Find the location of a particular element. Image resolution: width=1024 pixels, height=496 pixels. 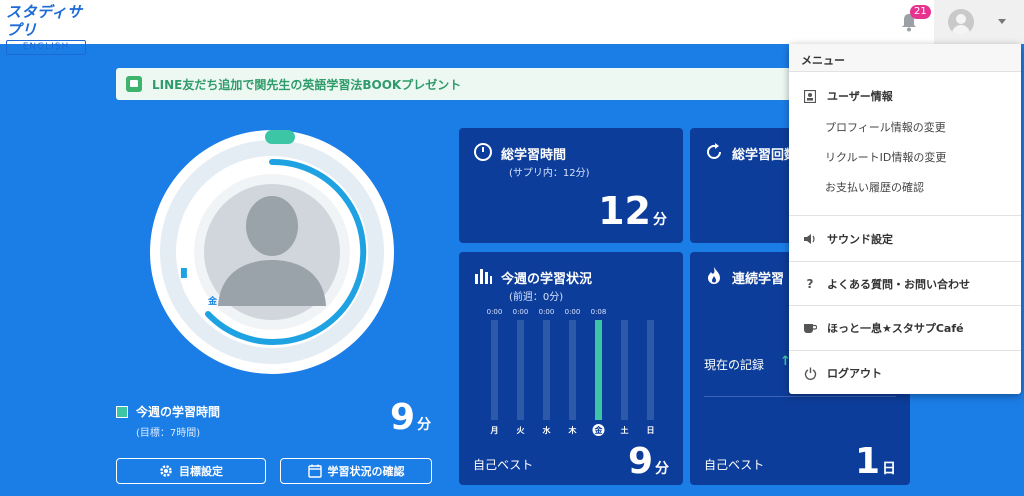

streak-title: 連続学習 is located at coordinates (758, 279).